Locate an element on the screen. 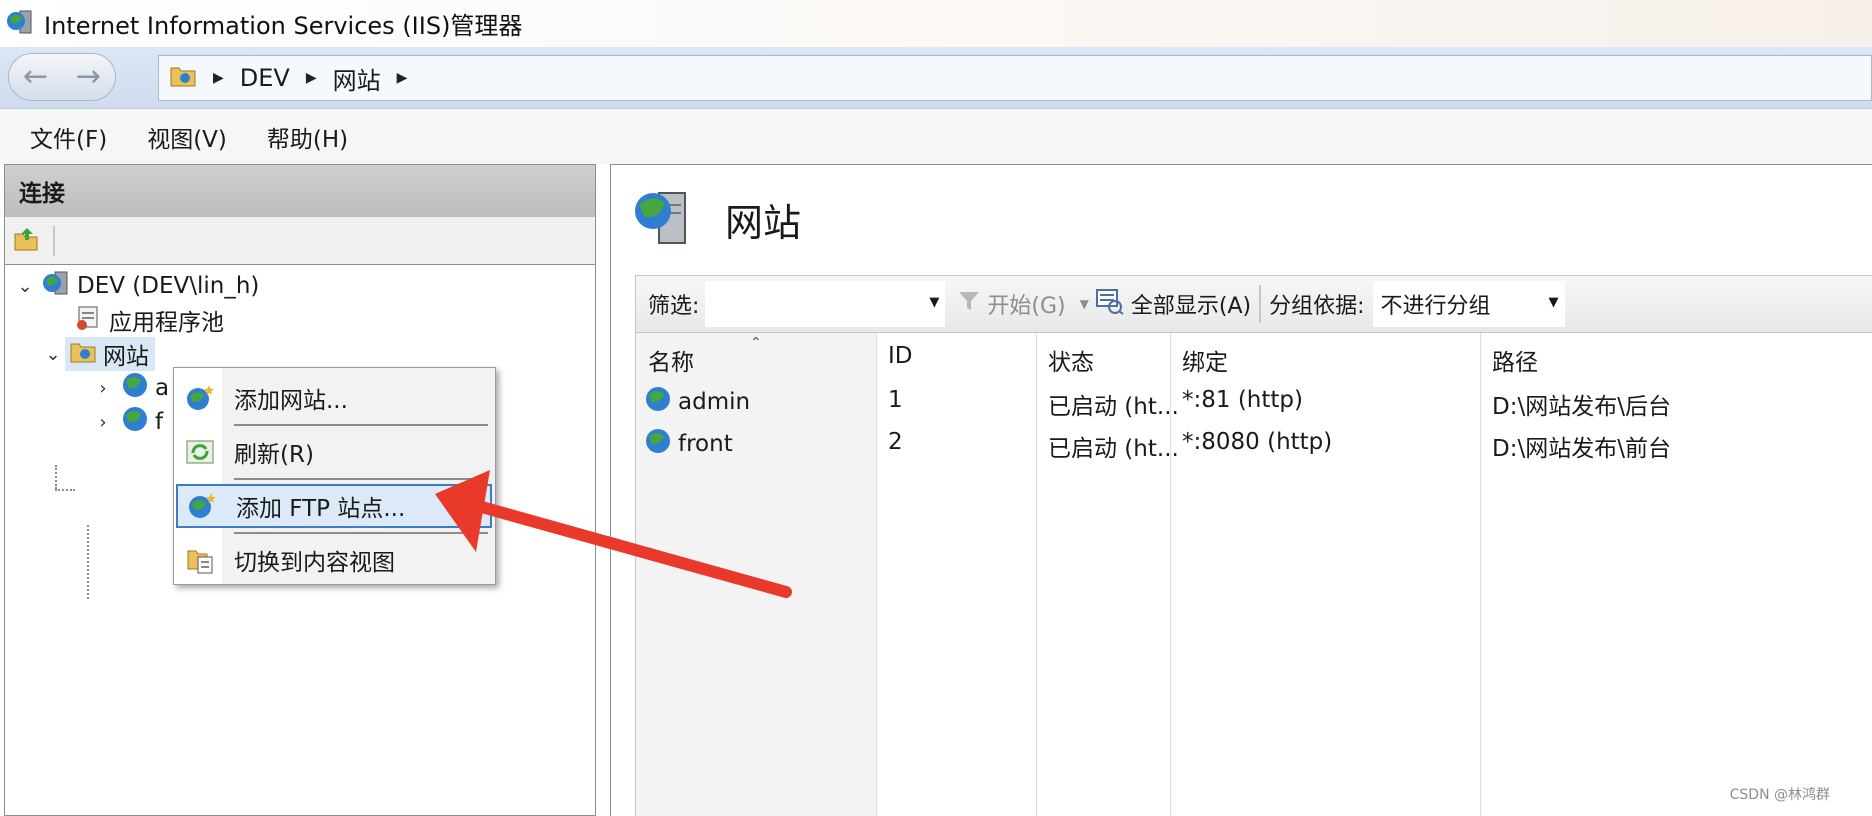  page-header: 网站 is located at coordinates (716, 219).